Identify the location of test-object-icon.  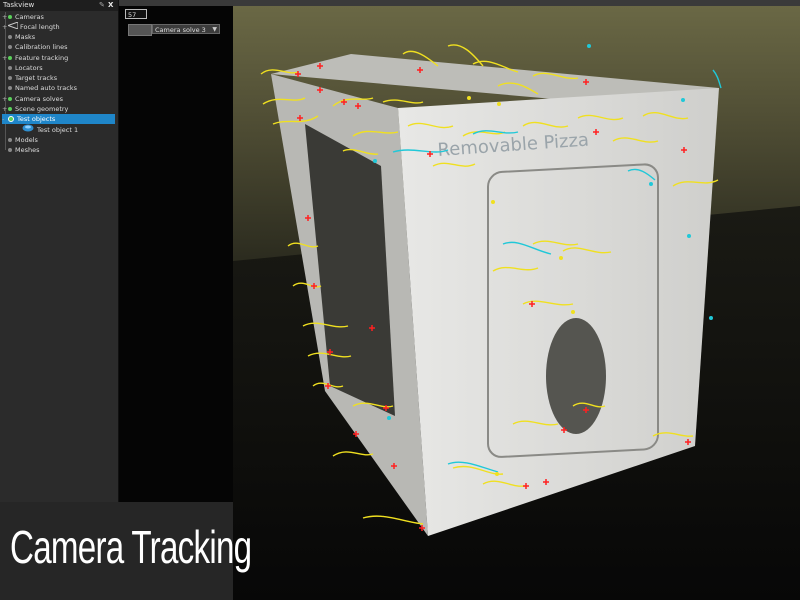
(28, 129).